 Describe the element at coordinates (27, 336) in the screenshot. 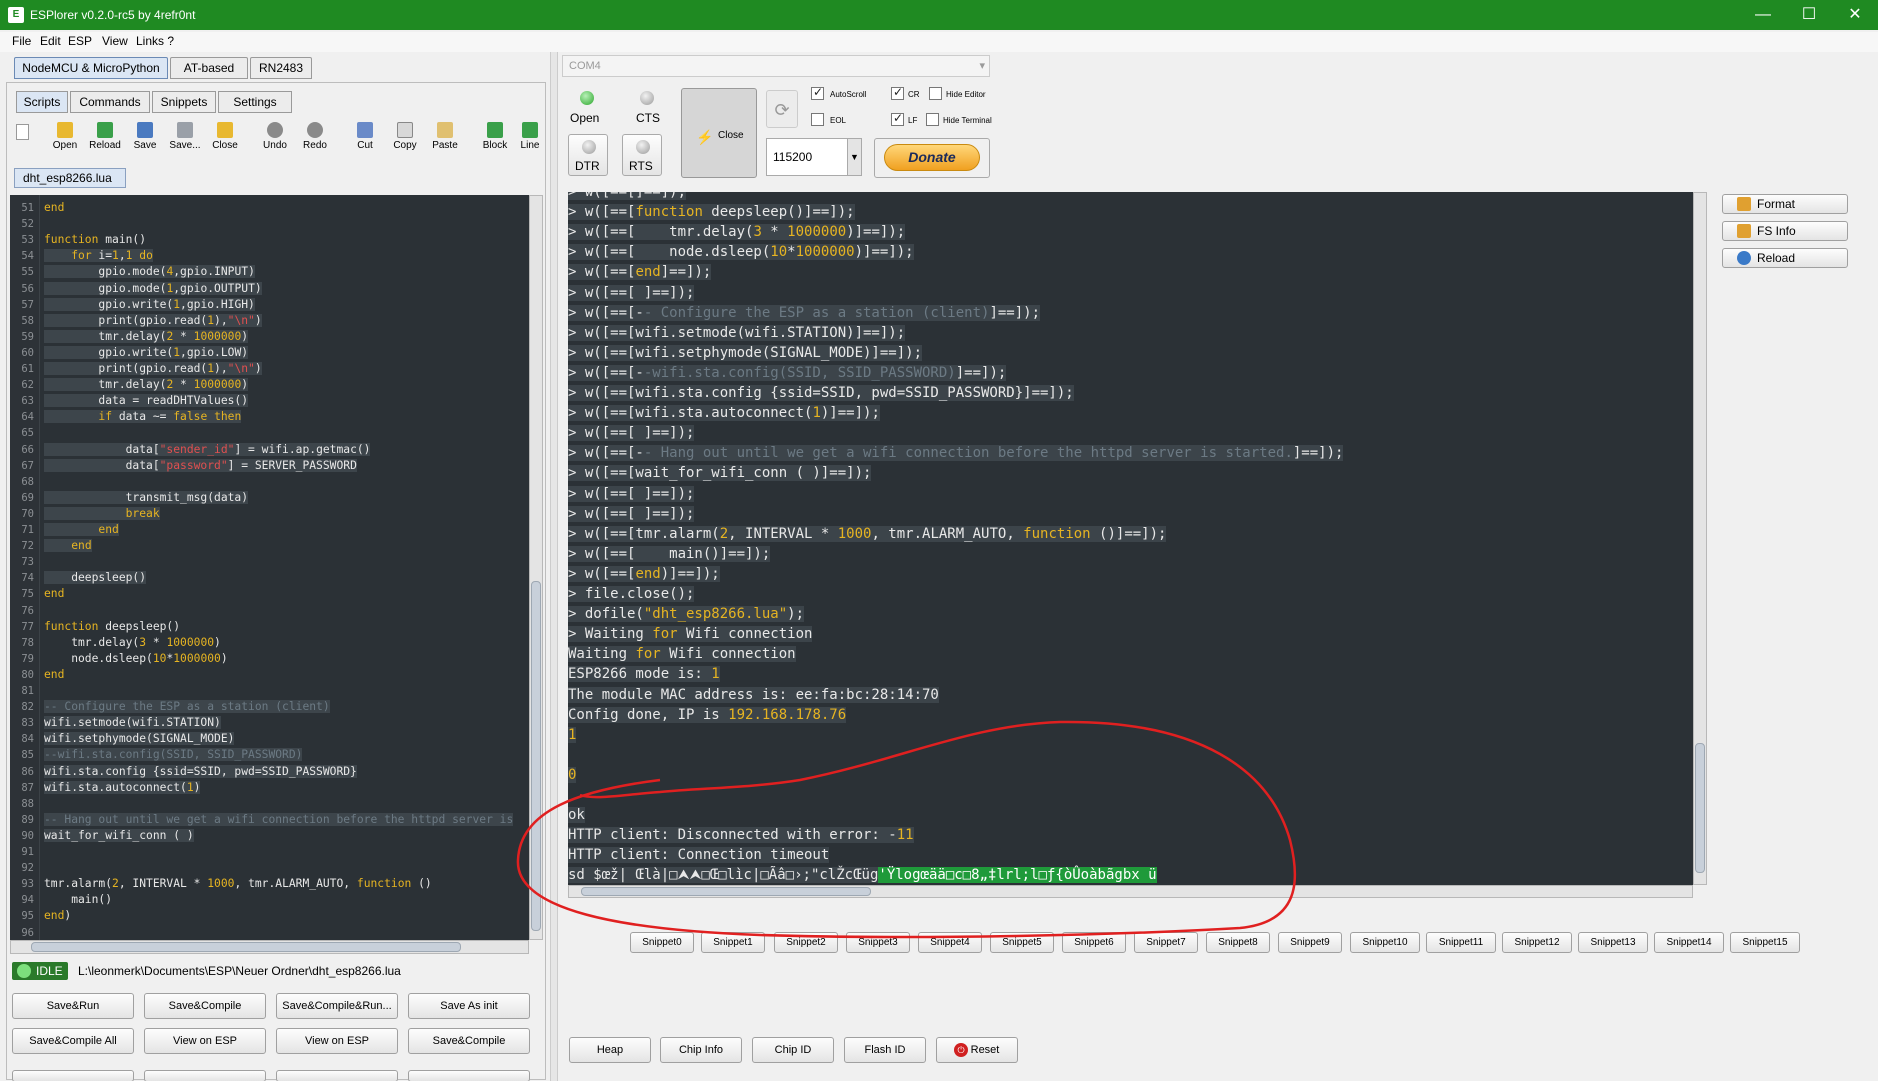

I see `line-number: 59` at that location.